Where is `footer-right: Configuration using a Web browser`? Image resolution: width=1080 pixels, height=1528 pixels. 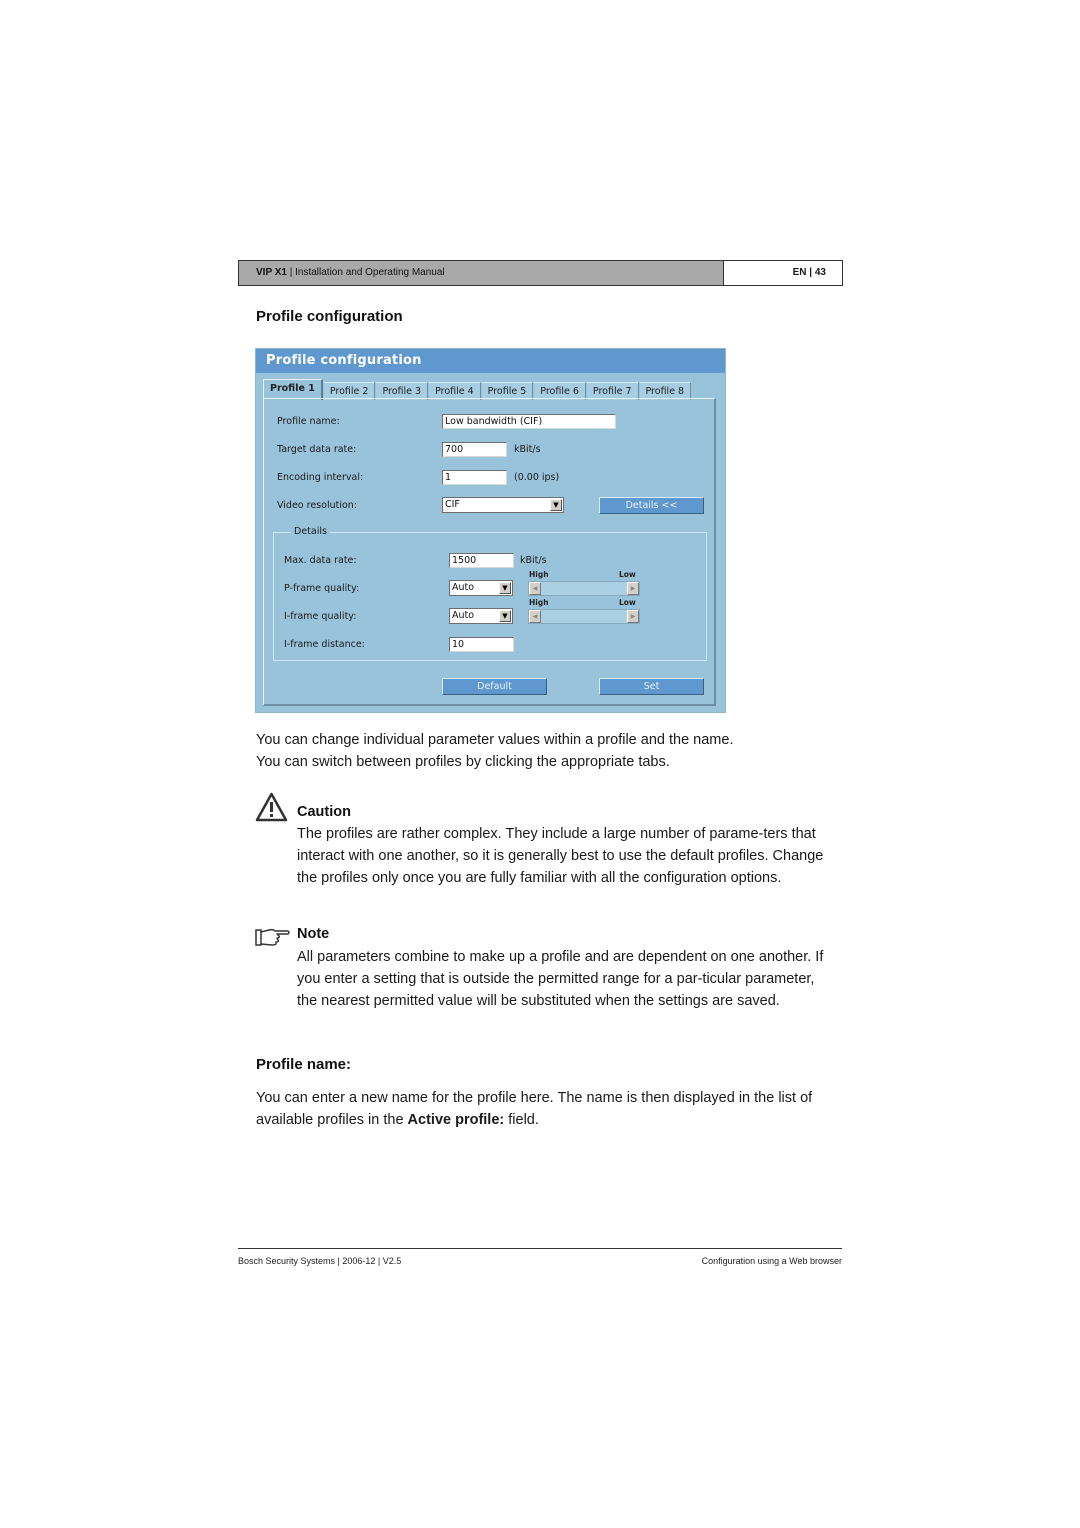 footer-right: Configuration using a Web browser is located at coordinates (771, 1261).